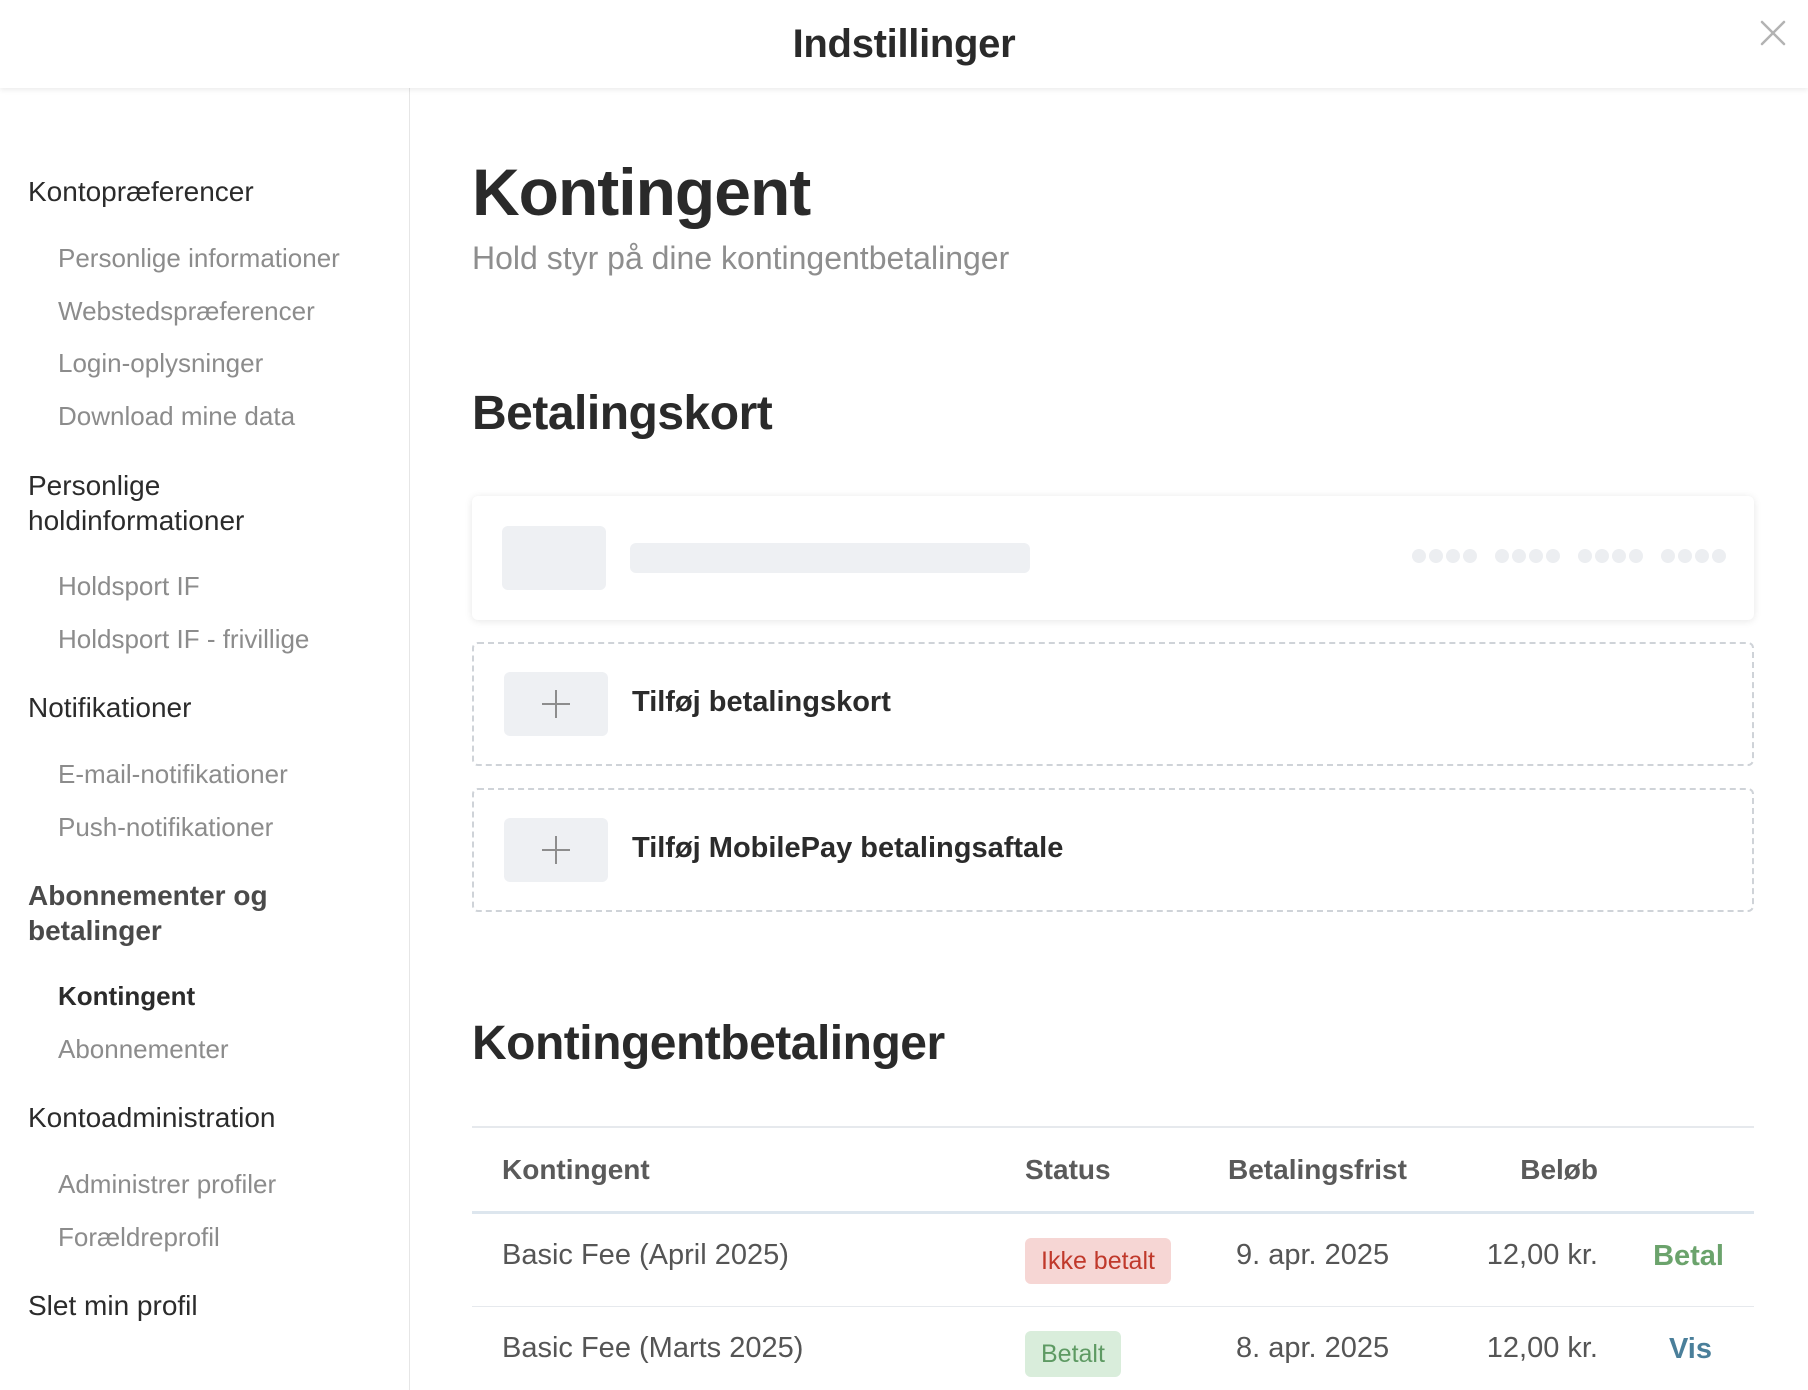 This screenshot has width=1808, height=1390. I want to click on add-mobilepay-thumb, so click(556, 850).